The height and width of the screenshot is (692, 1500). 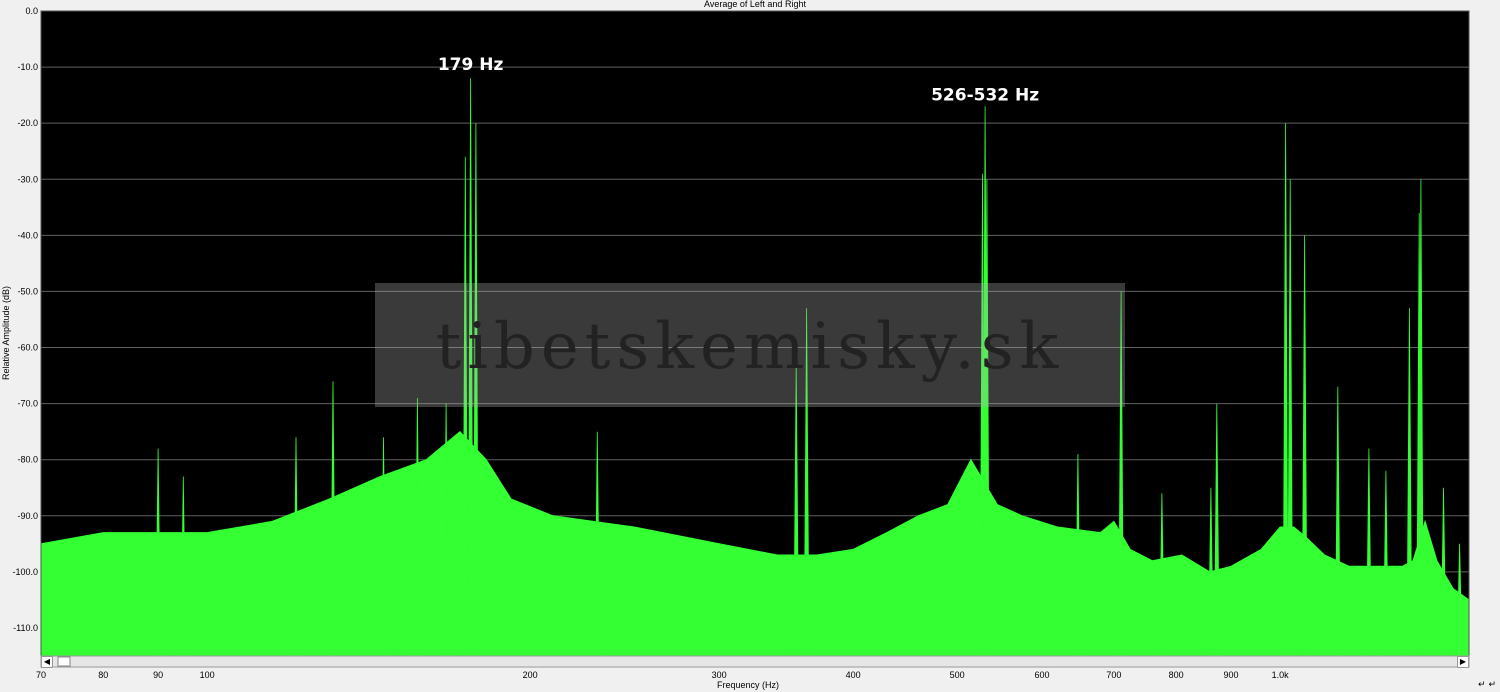 What do you see at coordinates (27, 291) in the screenshot?
I see `y-tick-5: -50.0` at bounding box center [27, 291].